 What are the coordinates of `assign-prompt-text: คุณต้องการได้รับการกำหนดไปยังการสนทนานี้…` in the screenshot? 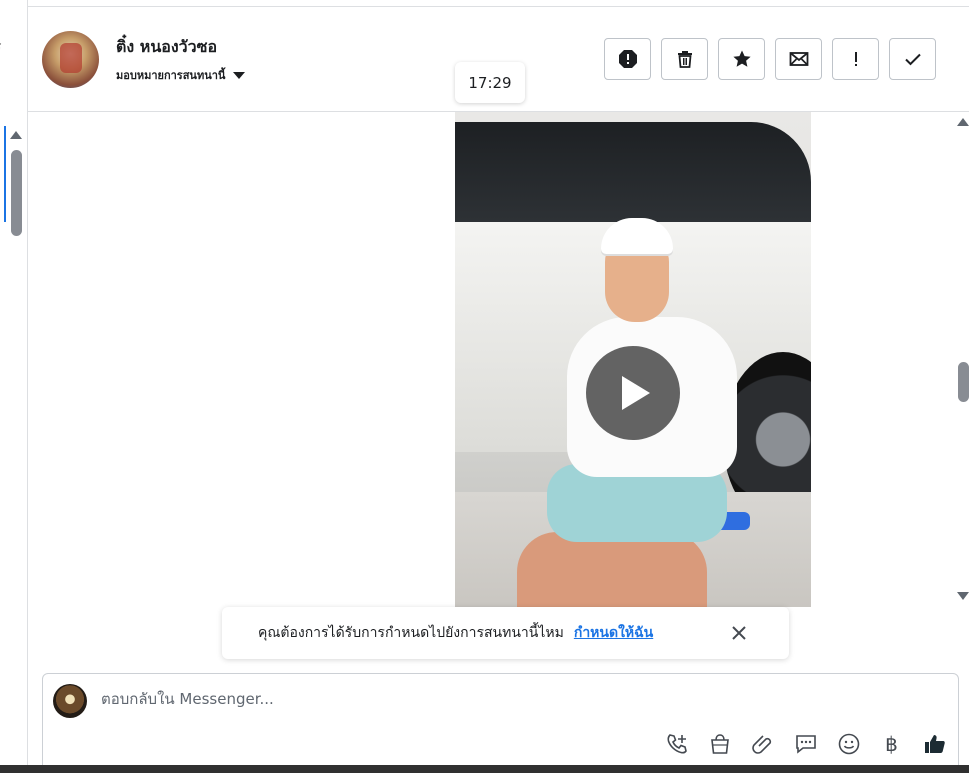 It's located at (411, 633).